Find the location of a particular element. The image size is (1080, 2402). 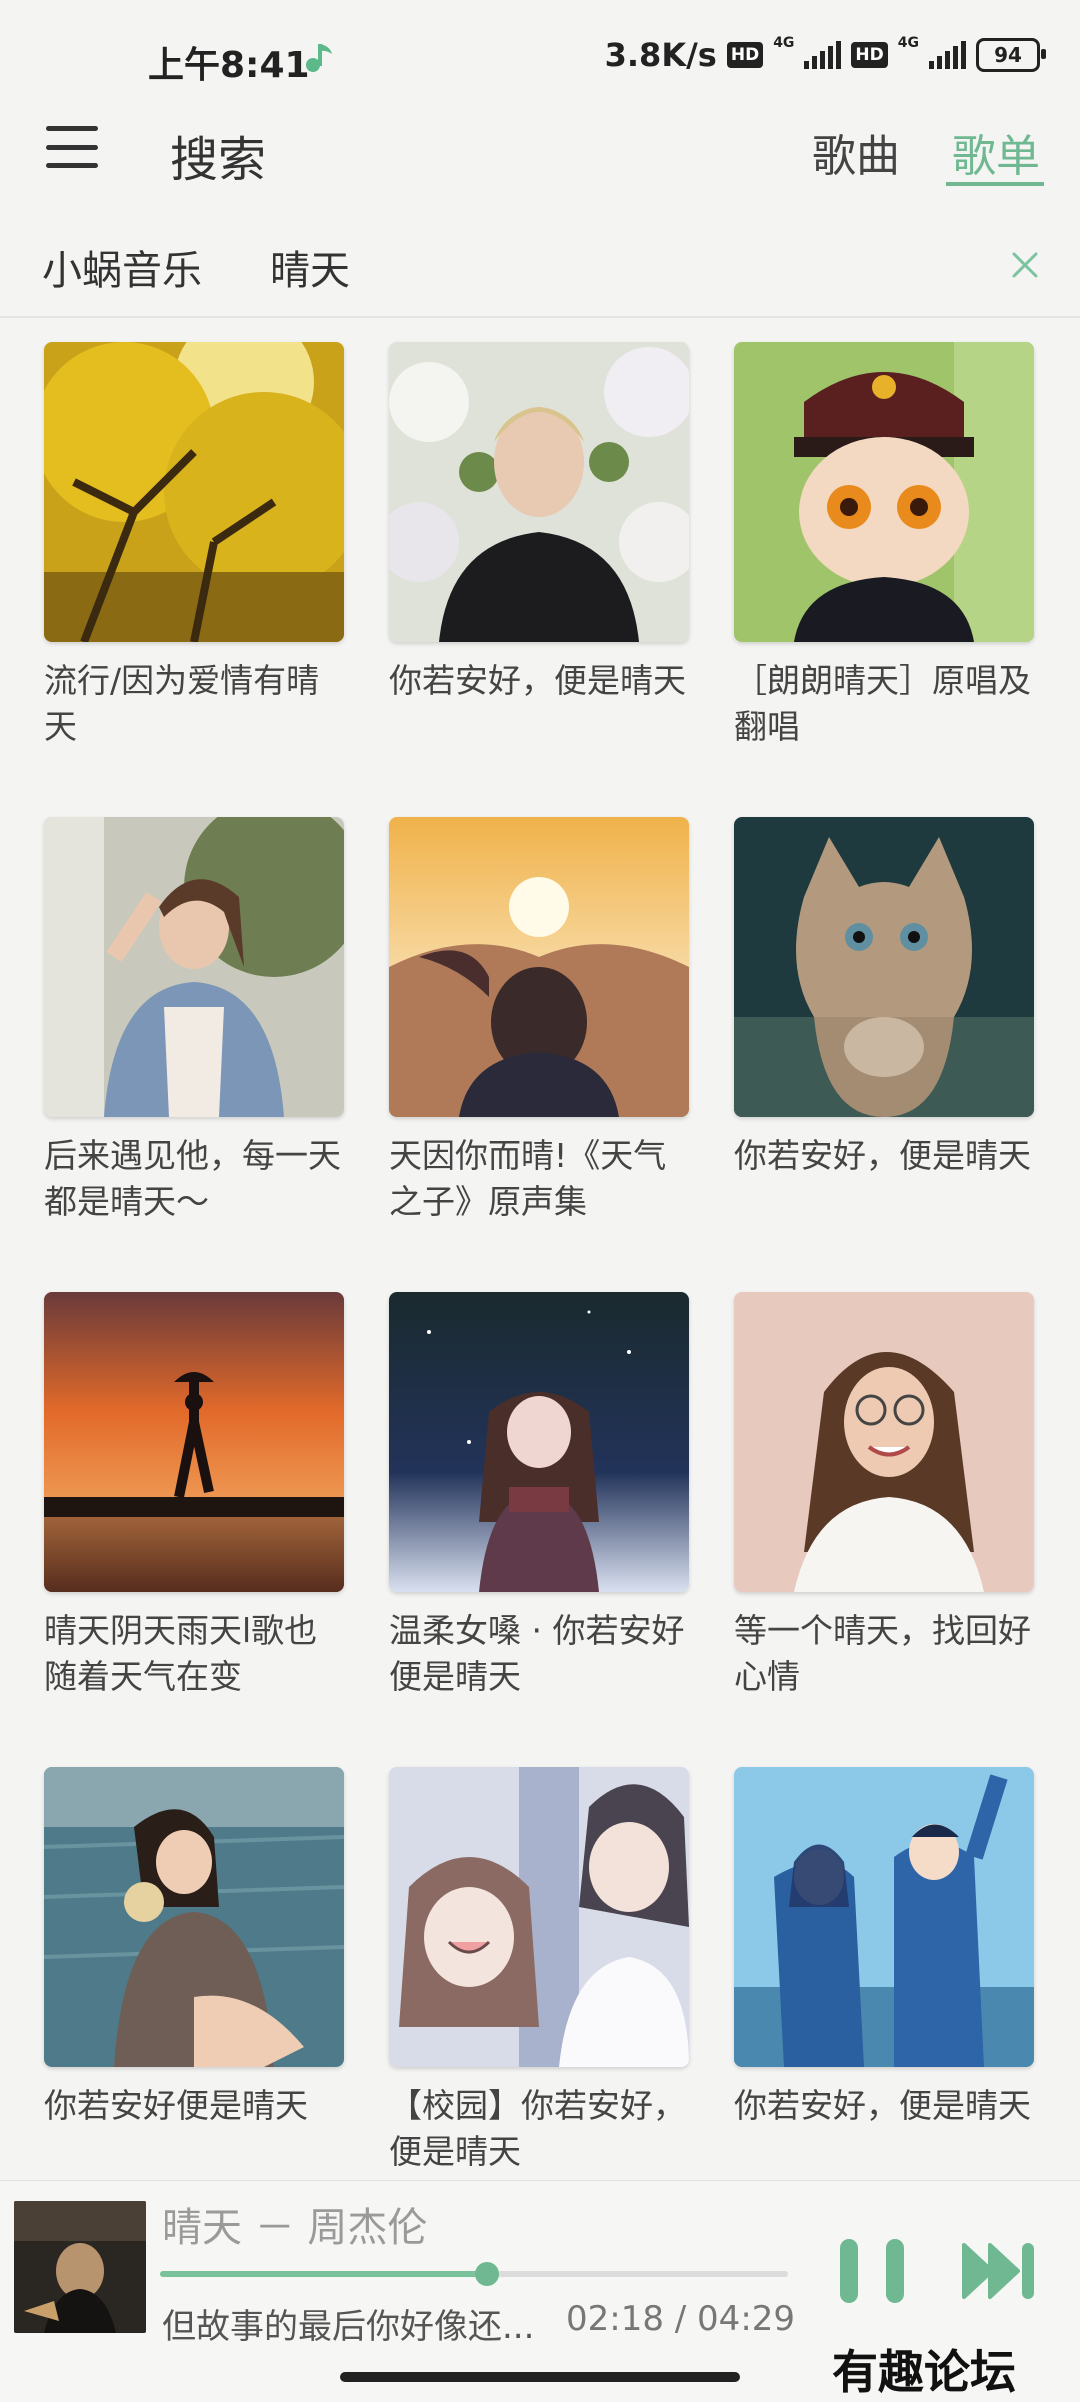

status-indicators: 3.8K/s HD 4G HD 4G 94 is located at coordinates (825, 54).